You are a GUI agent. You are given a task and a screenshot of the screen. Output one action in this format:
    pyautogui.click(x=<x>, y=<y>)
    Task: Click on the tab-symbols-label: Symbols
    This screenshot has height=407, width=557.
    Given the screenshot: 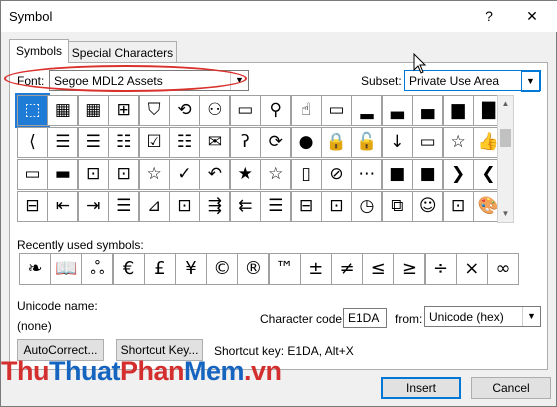 What is the action you would take?
    pyautogui.click(x=38, y=51)
    